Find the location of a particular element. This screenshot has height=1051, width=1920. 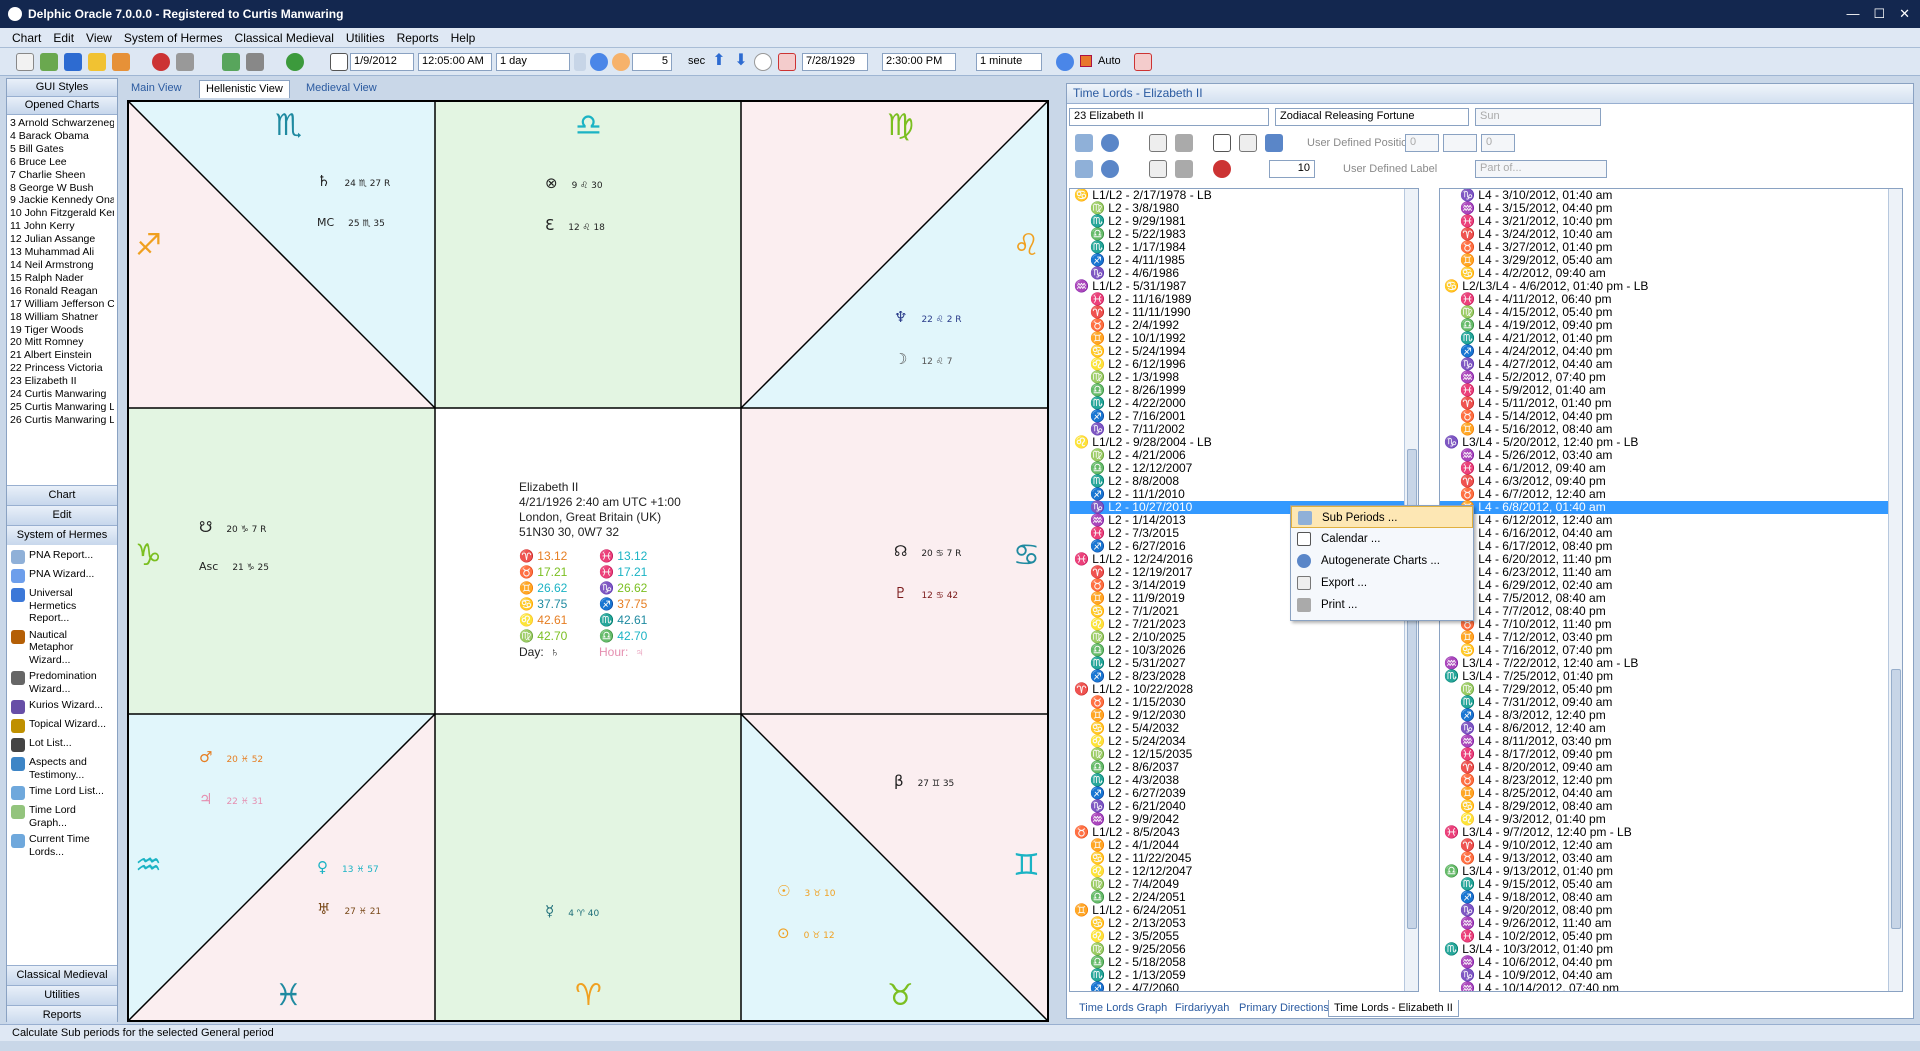

opened-chart-item: 15 Ralph Nader is located at coordinates (62, 278).